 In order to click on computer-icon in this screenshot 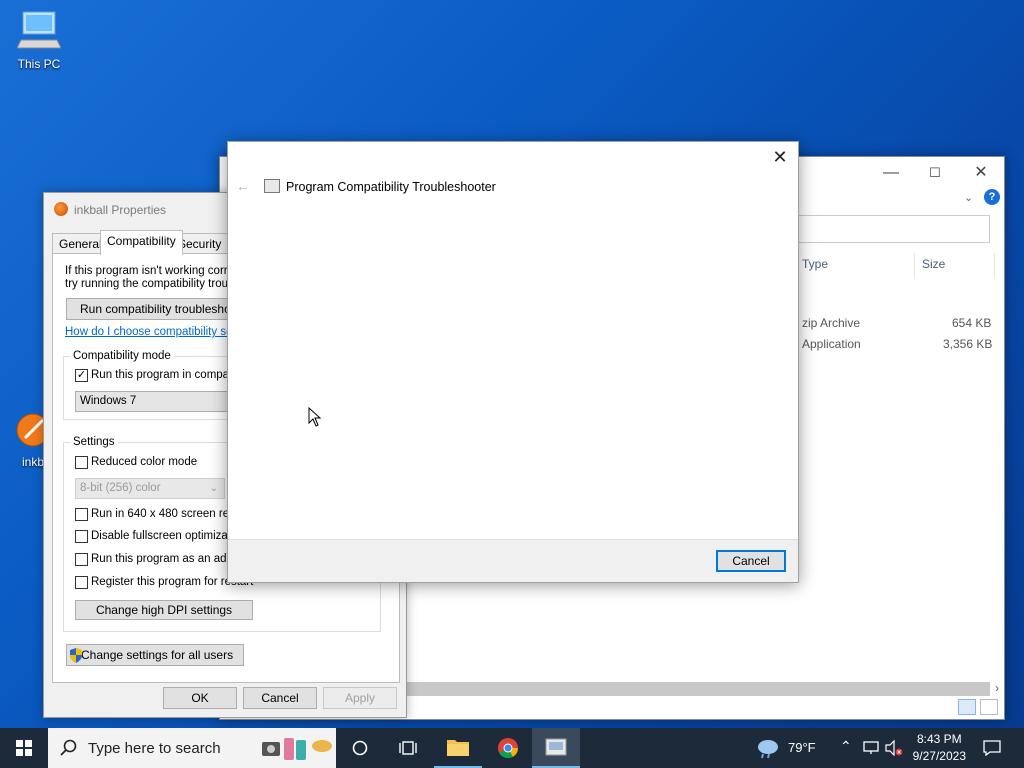, I will do `click(39, 30)`.